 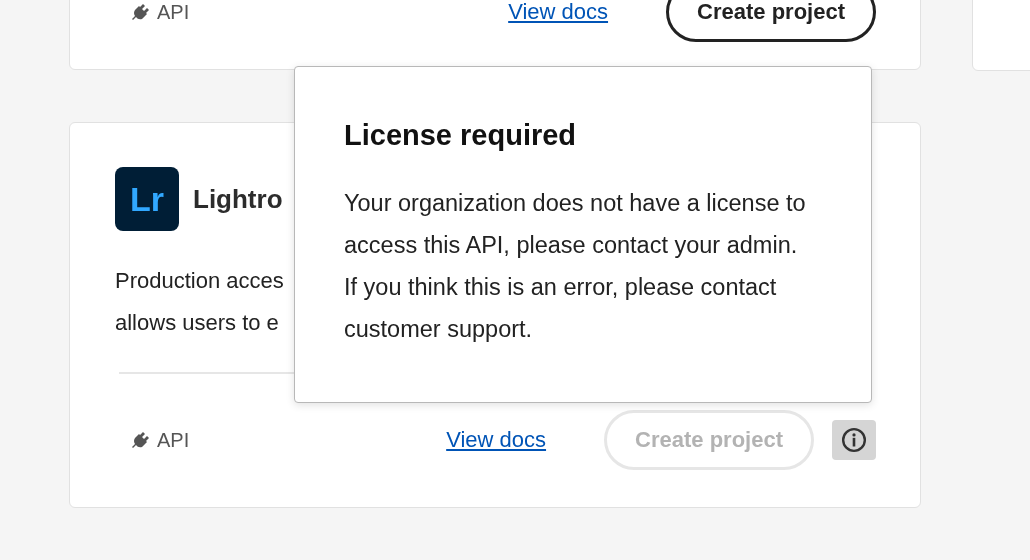 I want to click on card-title: Lightro, so click(x=238, y=199).